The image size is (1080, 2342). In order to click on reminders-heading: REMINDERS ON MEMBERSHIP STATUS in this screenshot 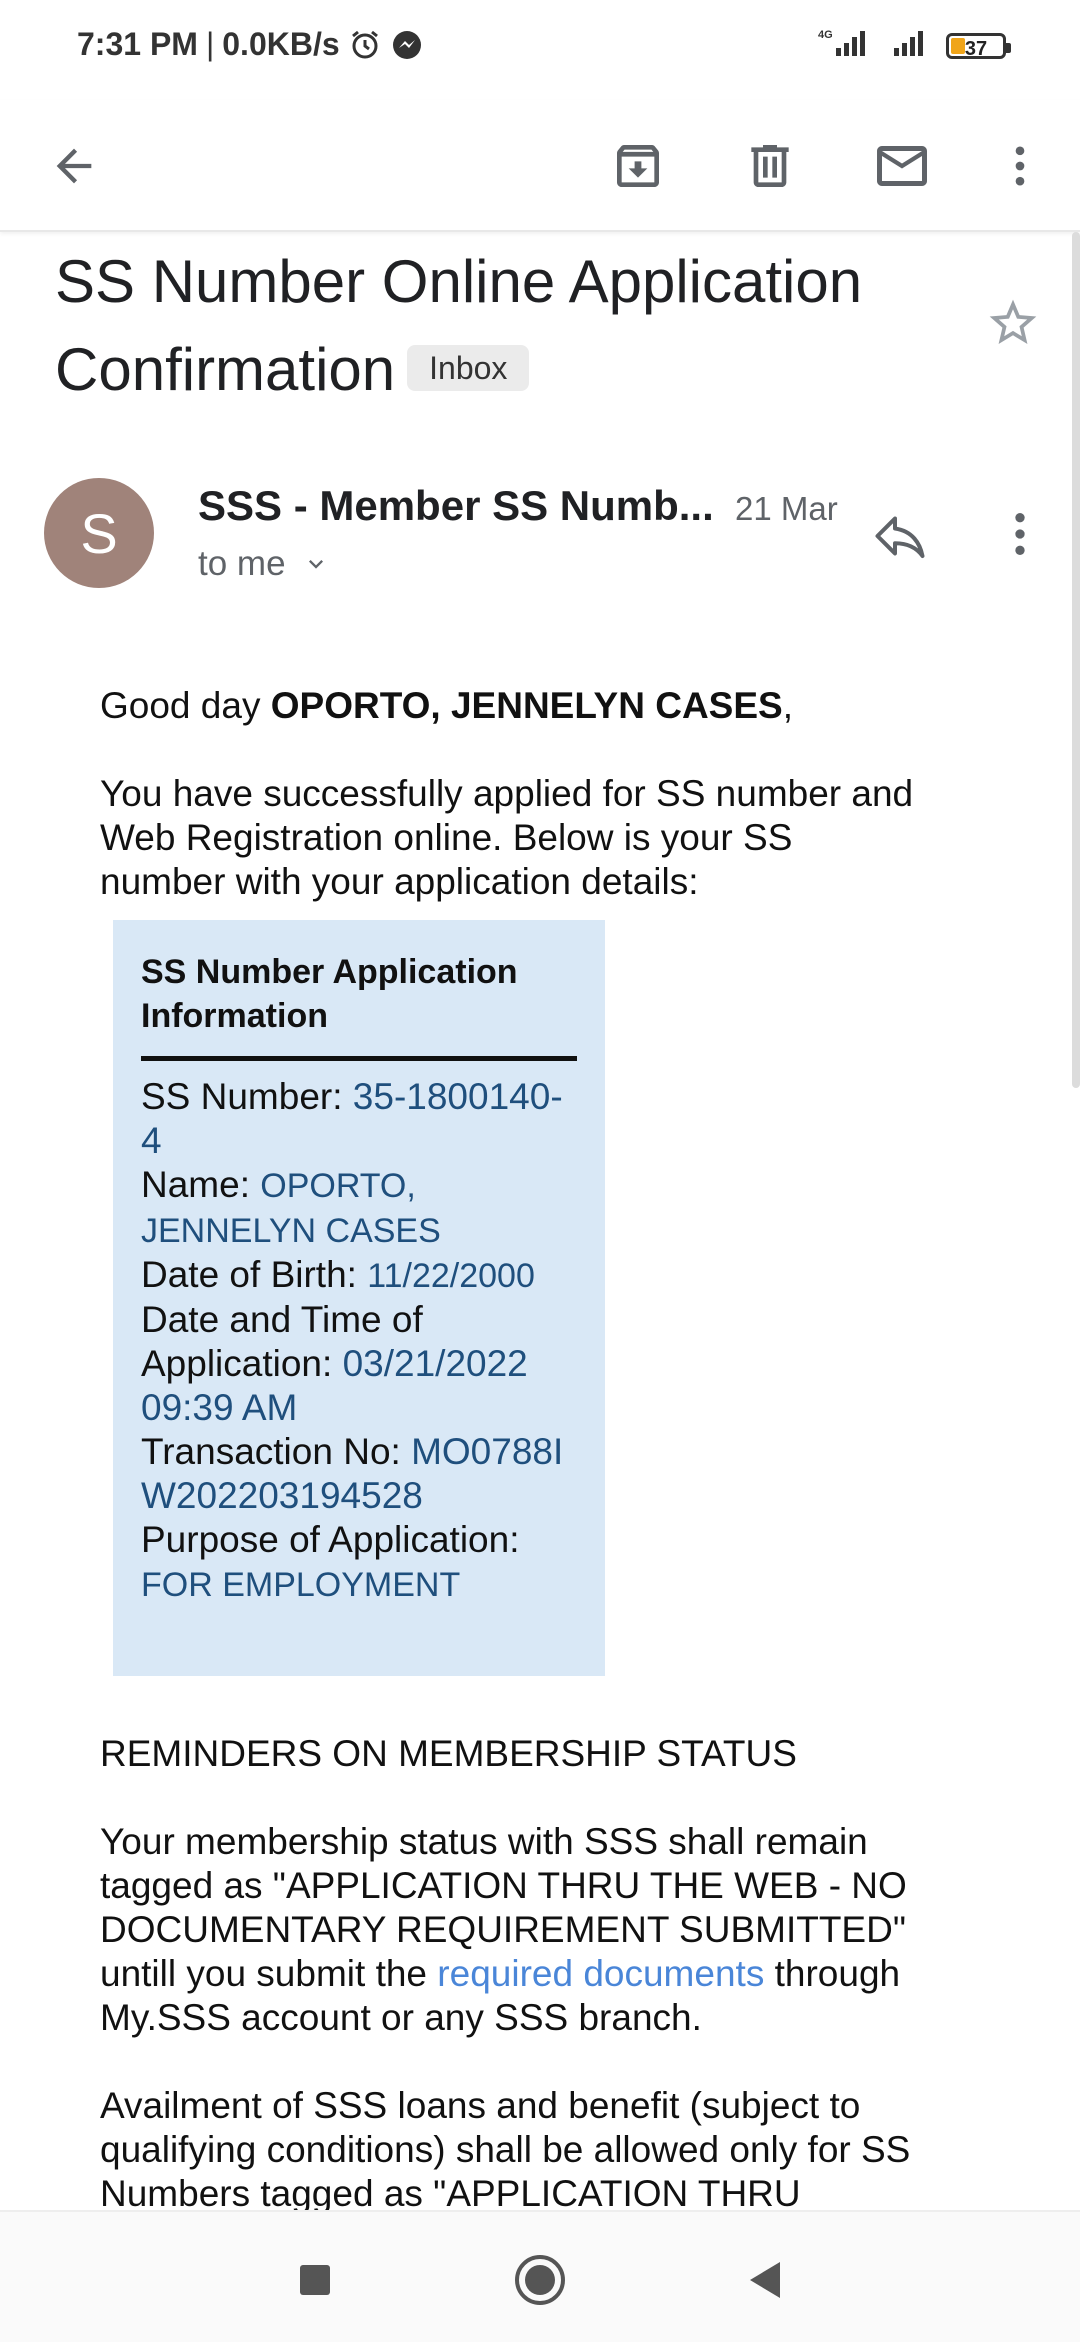, I will do `click(448, 1753)`.